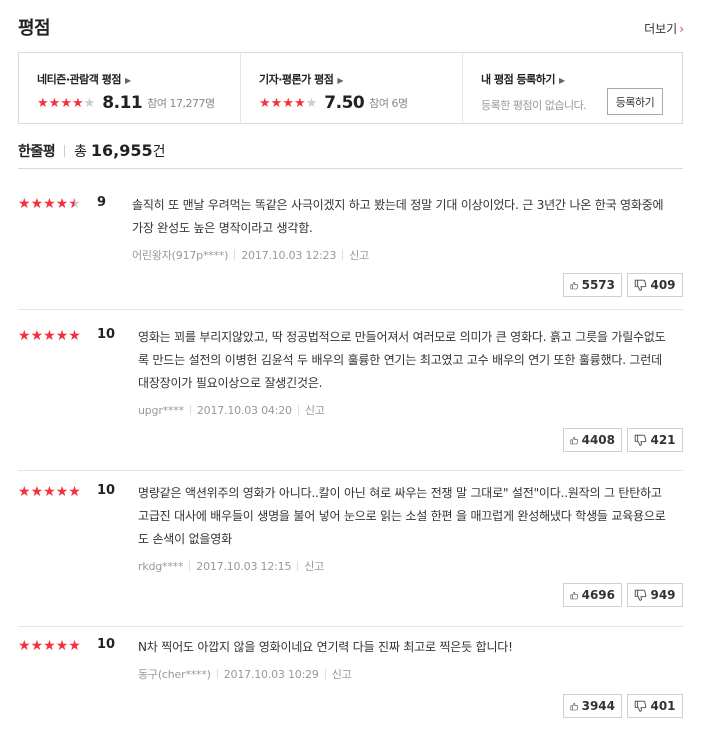 This screenshot has height=736, width=708. What do you see at coordinates (102, 202) in the screenshot?
I see `review-score: 9` at bounding box center [102, 202].